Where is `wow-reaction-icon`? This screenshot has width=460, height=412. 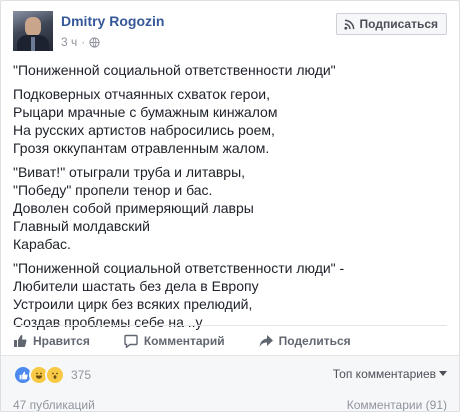 wow-reaction-icon is located at coordinates (55, 375).